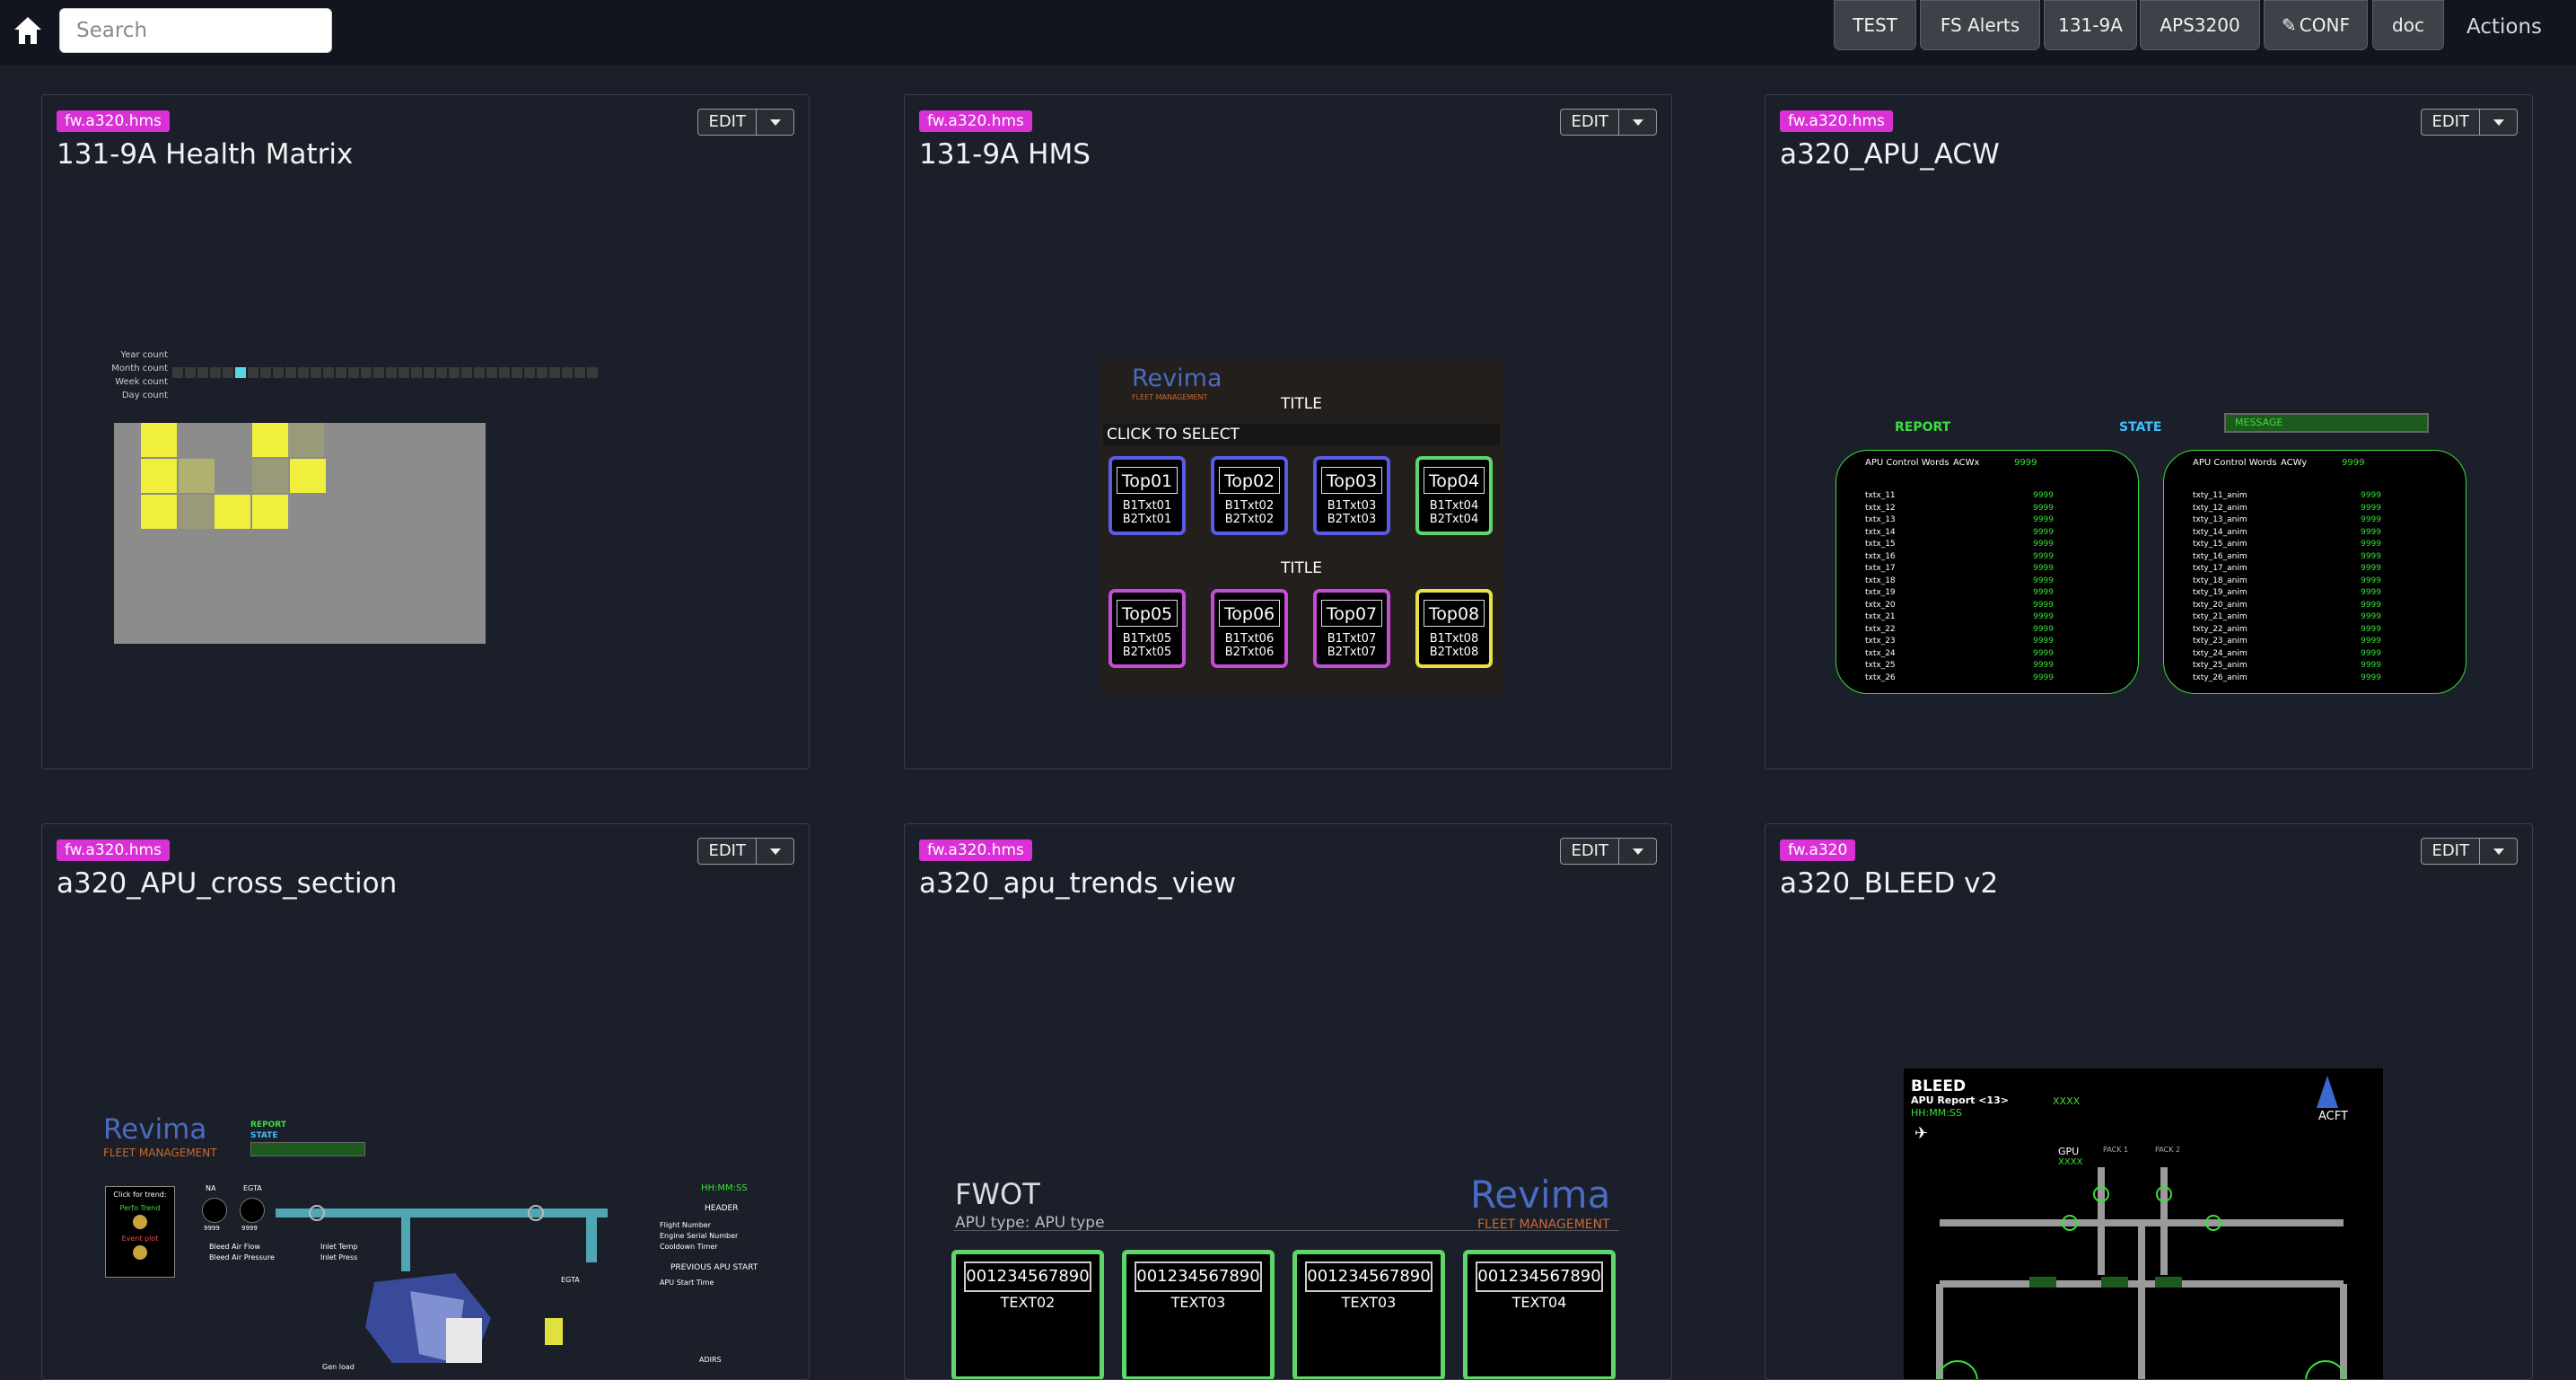  I want to click on hms-tile: Top05 B1Txt05 B2Txt05, so click(1147, 628).